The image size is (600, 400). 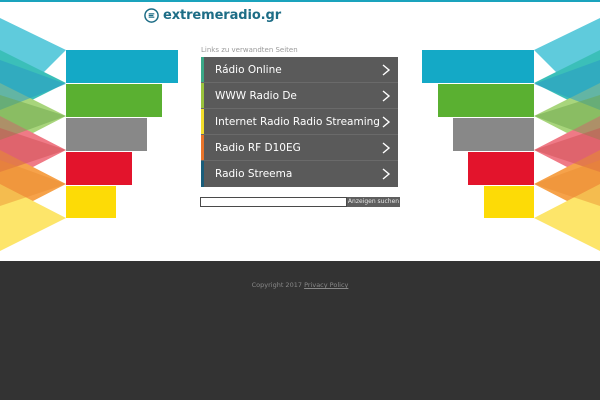 I want to click on right-stripe-gray, so click(x=493, y=134).